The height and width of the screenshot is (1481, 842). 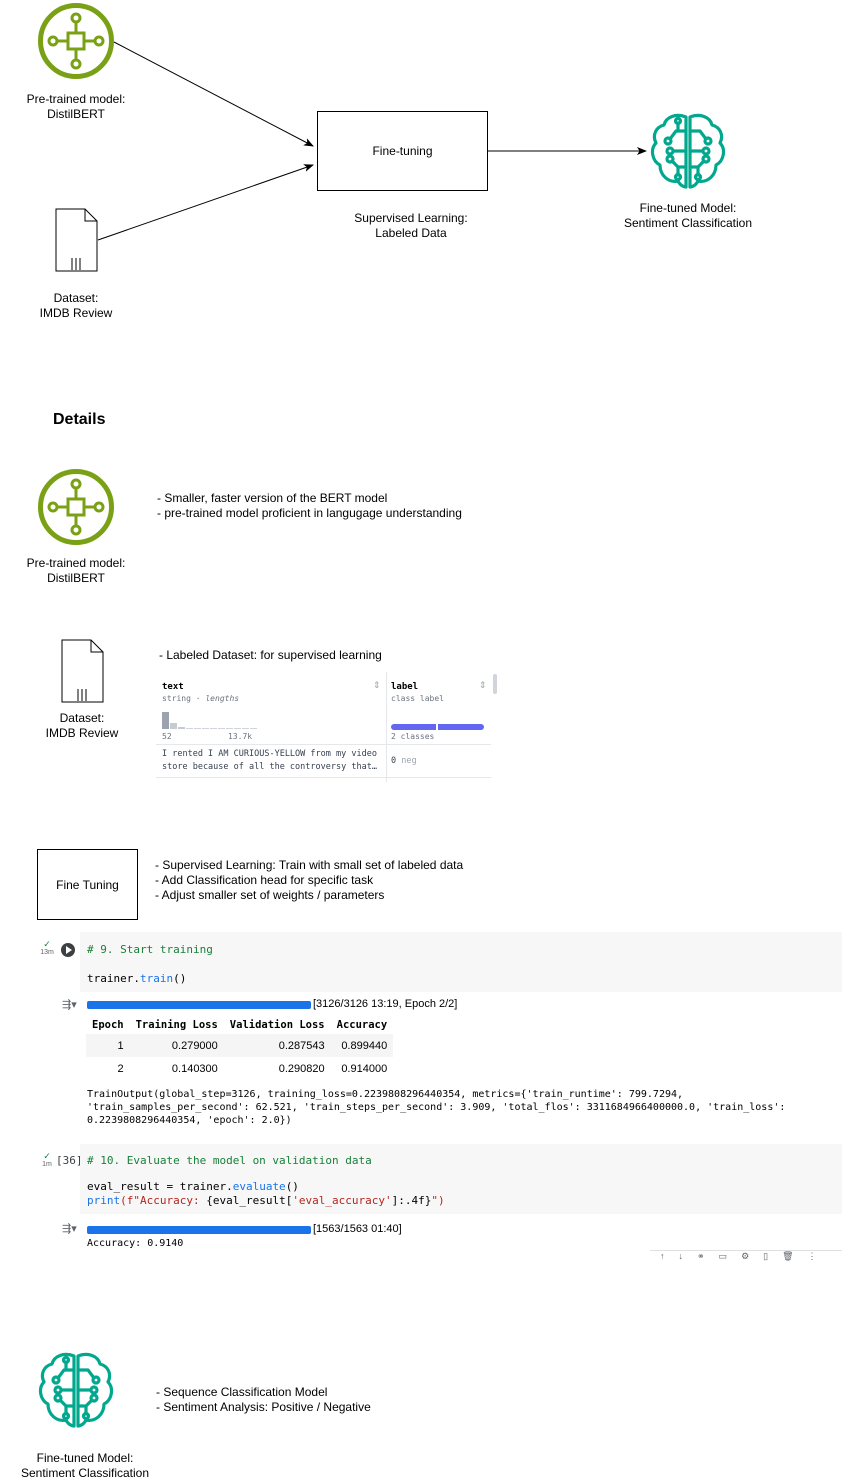 I want to click on pretrained-caption-top: Pre-trained model: DistilBERT, so click(x=76, y=107).